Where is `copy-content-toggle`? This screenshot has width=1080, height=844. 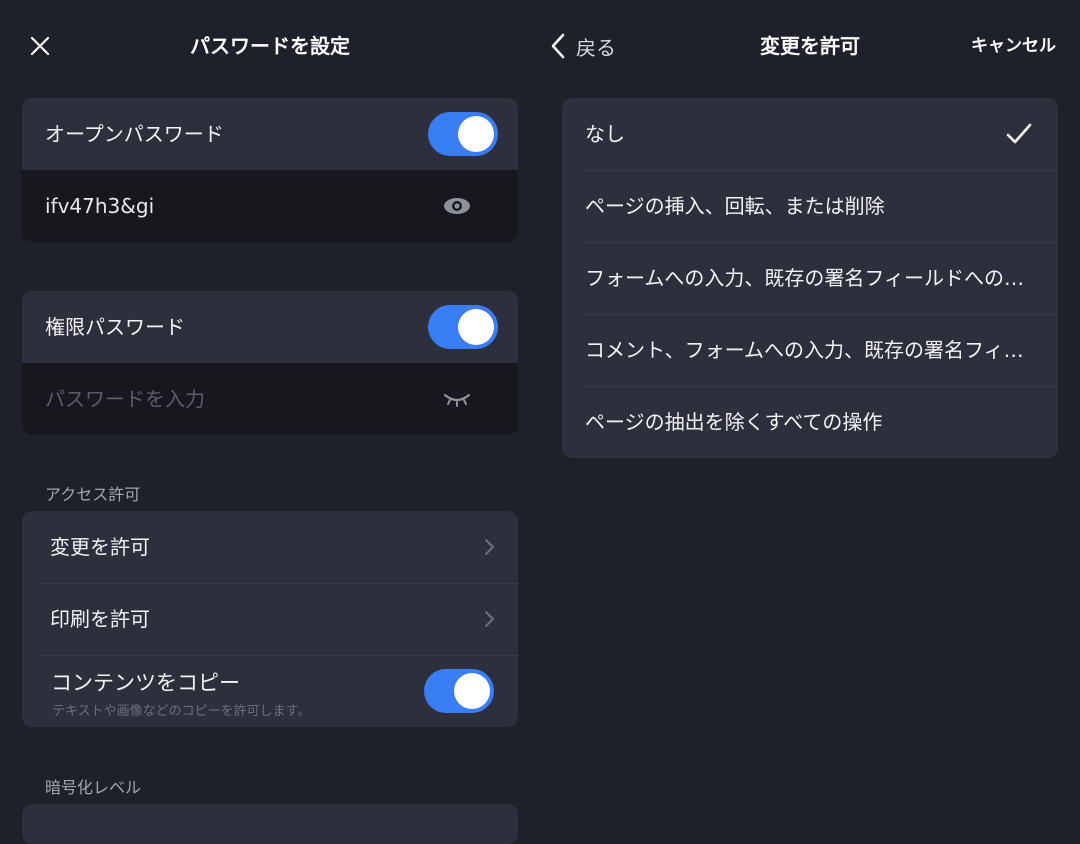
copy-content-toggle is located at coordinates (459, 691).